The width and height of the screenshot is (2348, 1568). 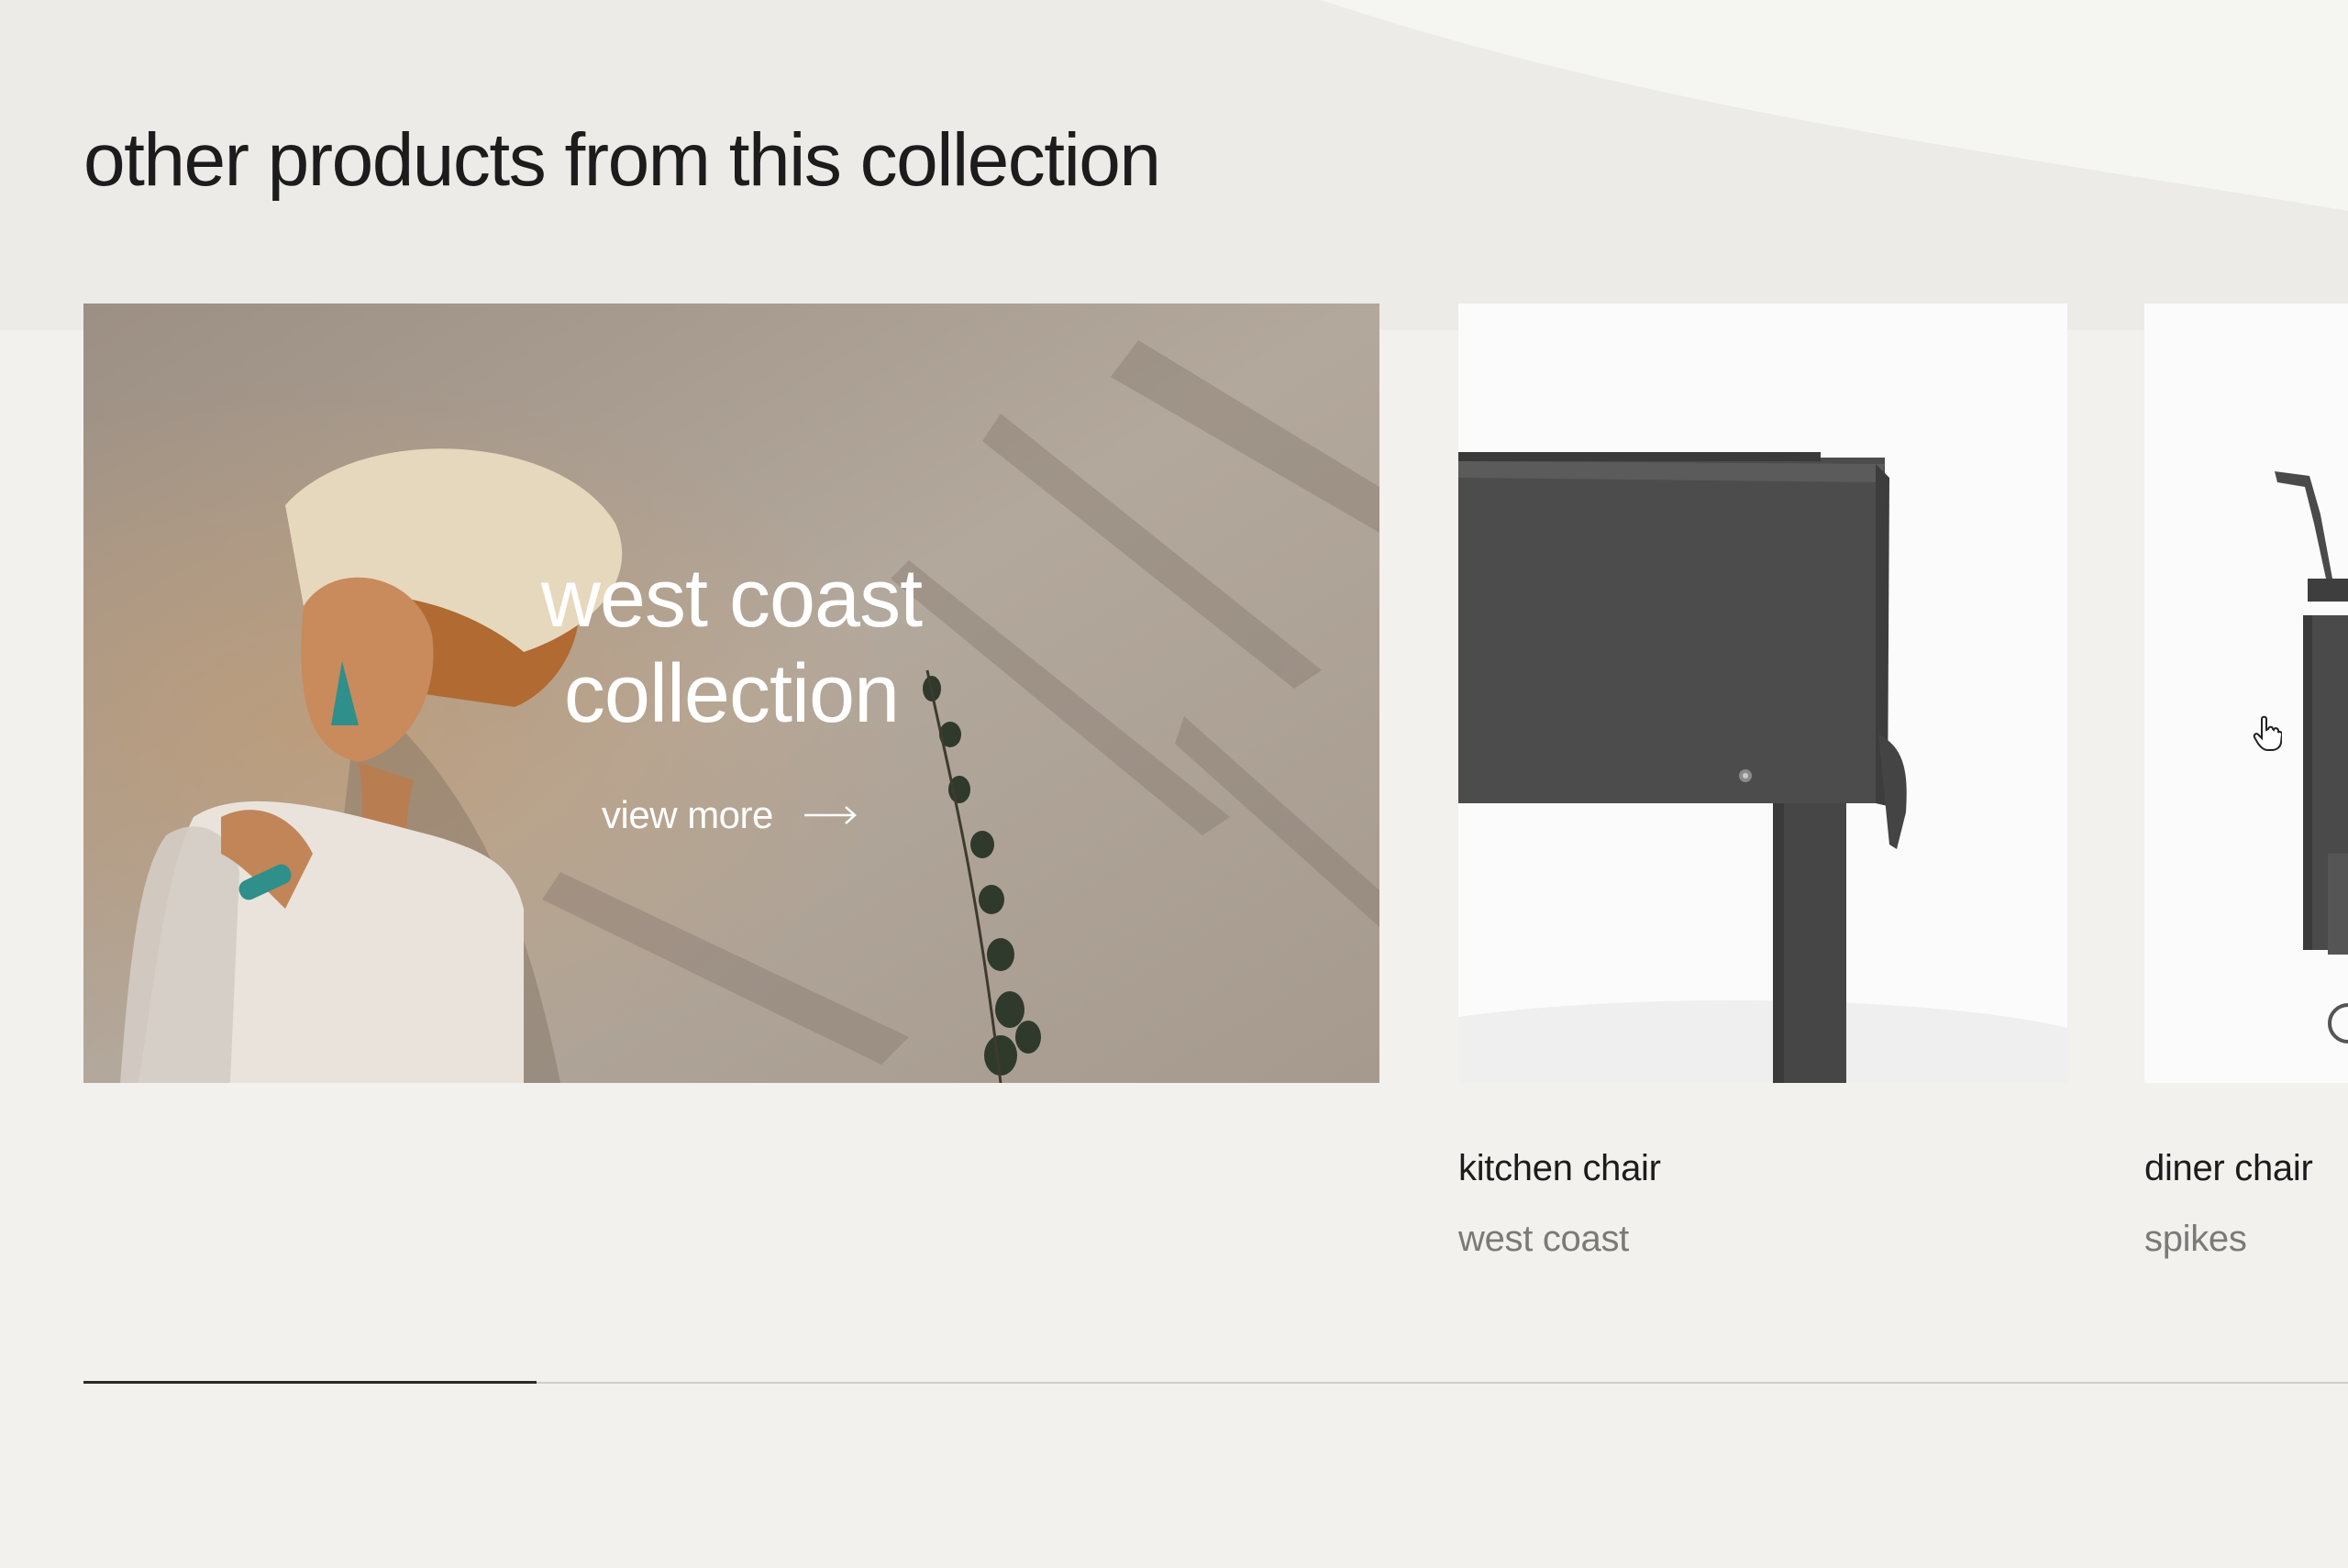 I want to click on arrow-right-icon, so click(x=830, y=815).